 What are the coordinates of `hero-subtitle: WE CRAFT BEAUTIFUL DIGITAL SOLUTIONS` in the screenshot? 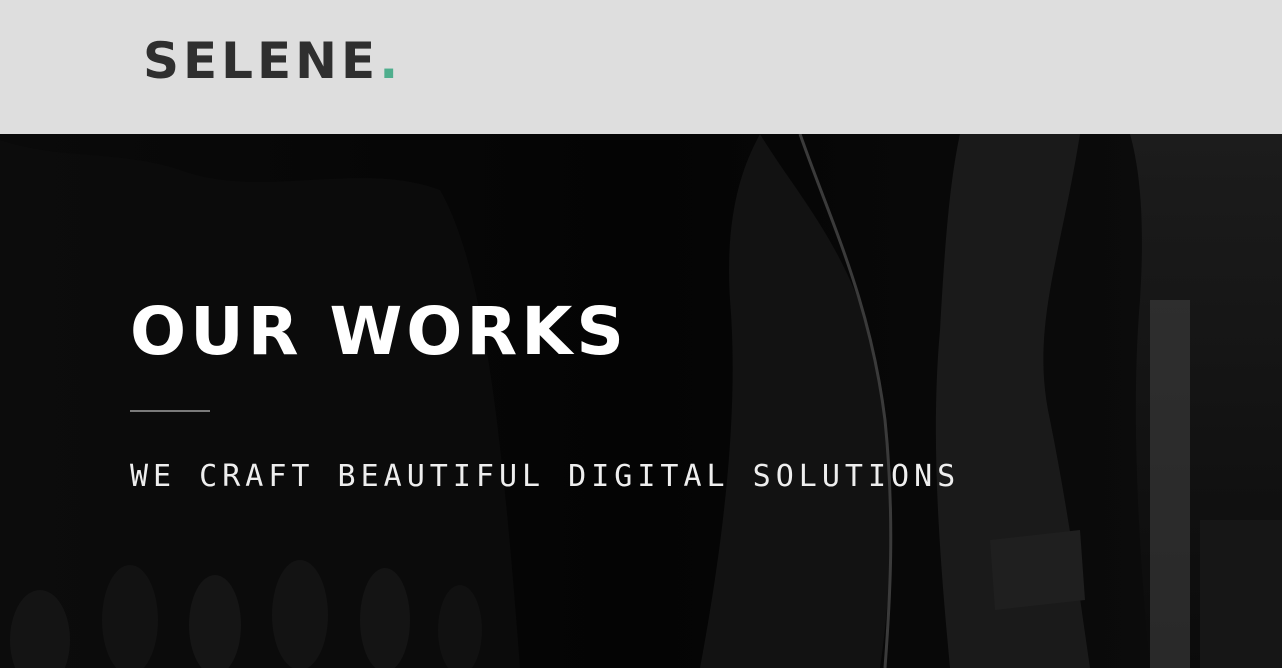 It's located at (545, 476).